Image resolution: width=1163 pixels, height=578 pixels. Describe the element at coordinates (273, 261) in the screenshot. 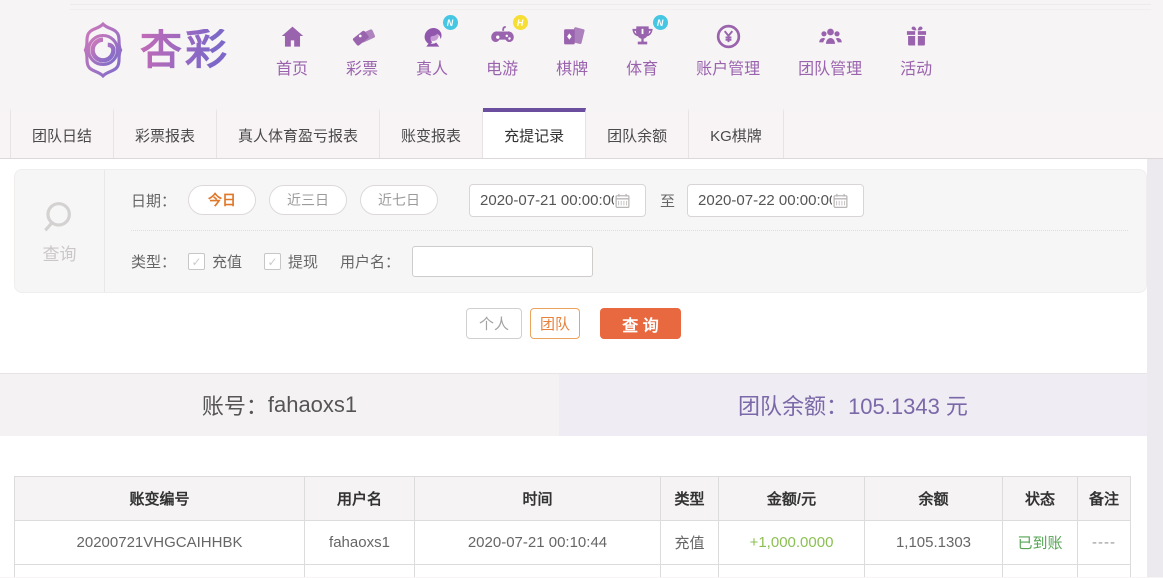

I see `withdraw-checkbox` at that location.